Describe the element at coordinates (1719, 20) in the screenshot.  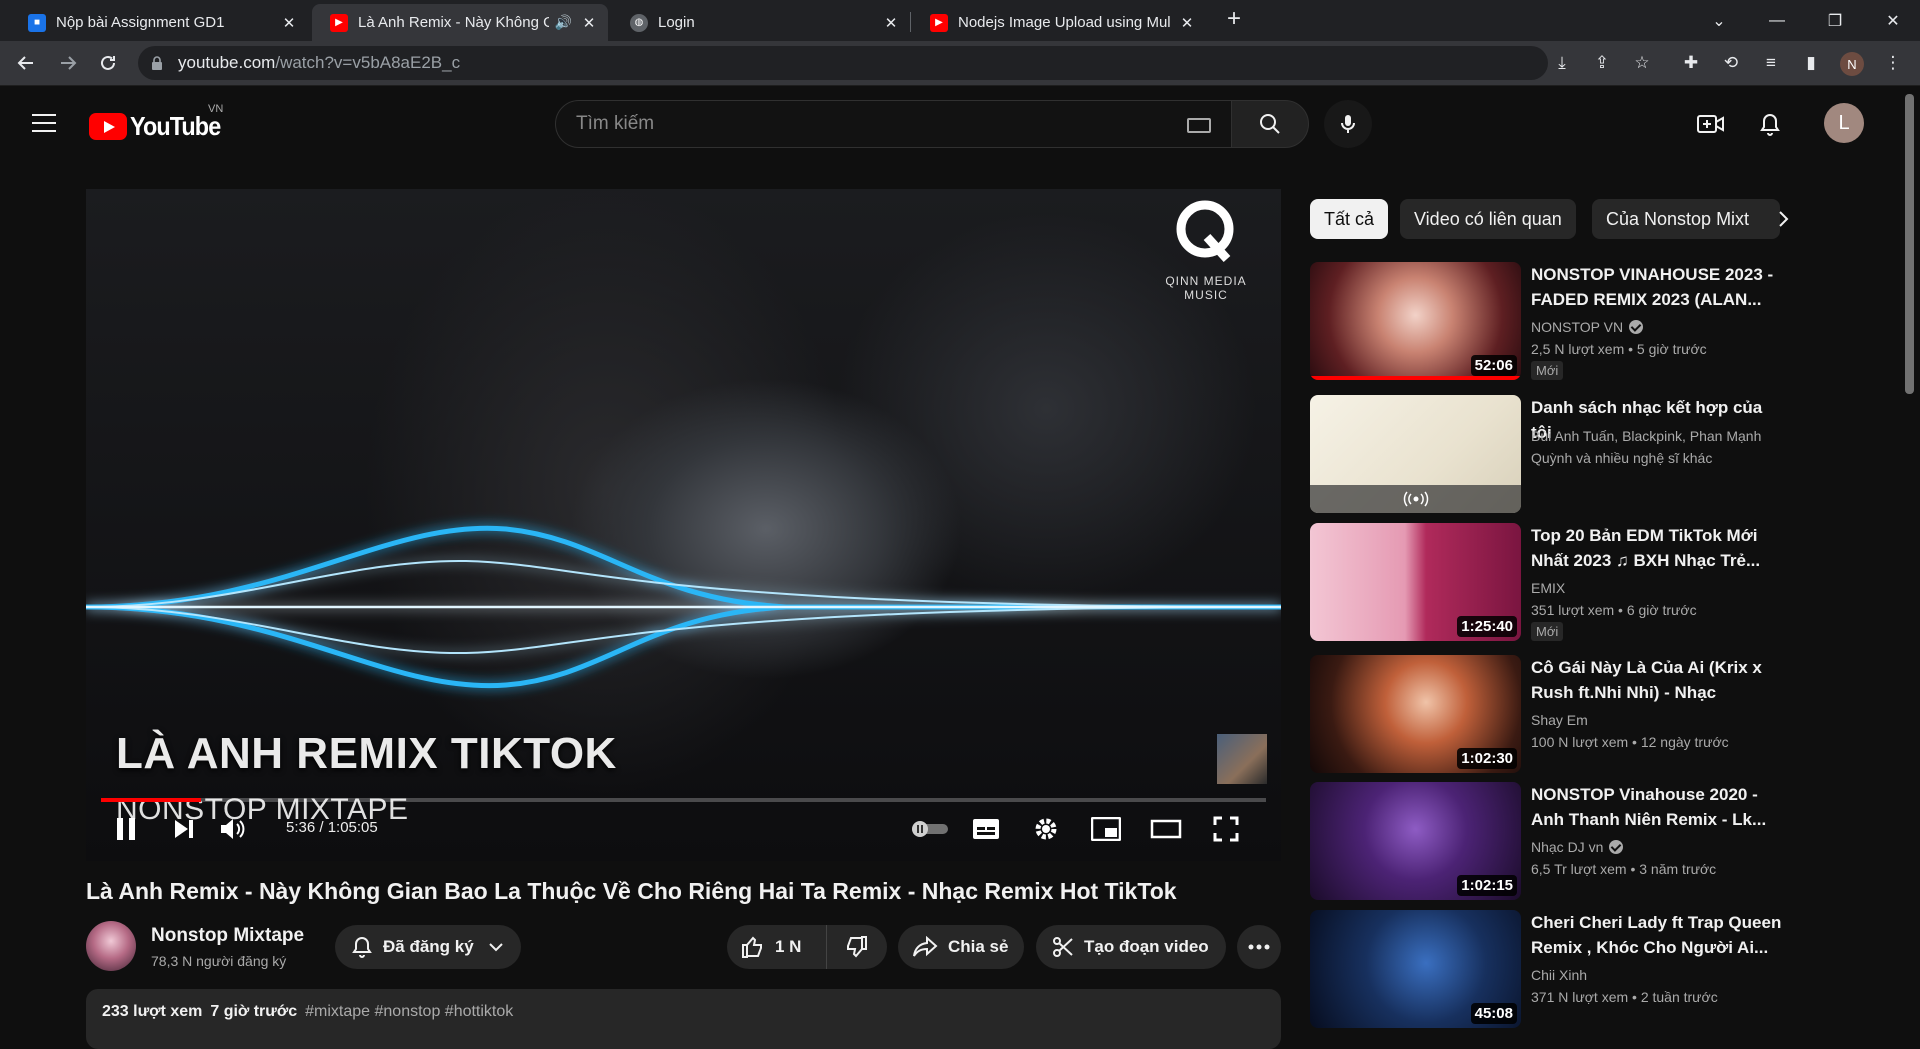
I see `tab-search-icon: ⌄` at that location.